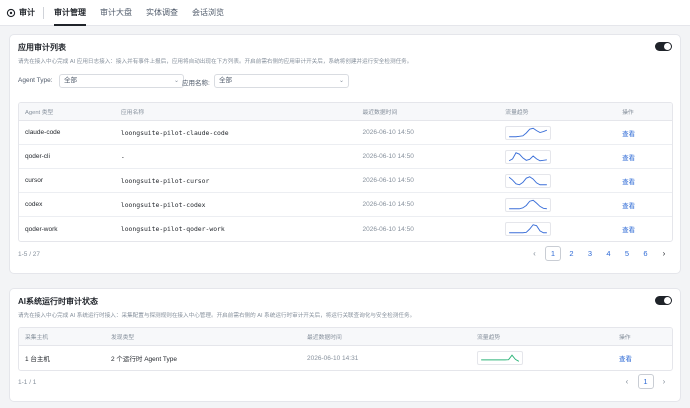  Describe the element at coordinates (162, 13) in the screenshot. I see `tab-entity-investigation: 实体调查` at that location.